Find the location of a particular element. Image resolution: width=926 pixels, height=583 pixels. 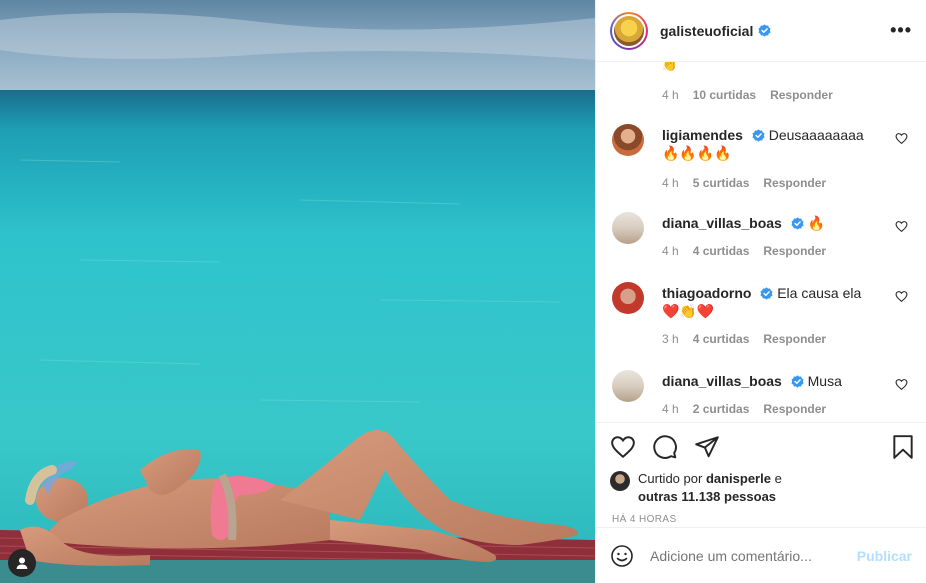

more-options-button: ••• is located at coordinates (901, 30).